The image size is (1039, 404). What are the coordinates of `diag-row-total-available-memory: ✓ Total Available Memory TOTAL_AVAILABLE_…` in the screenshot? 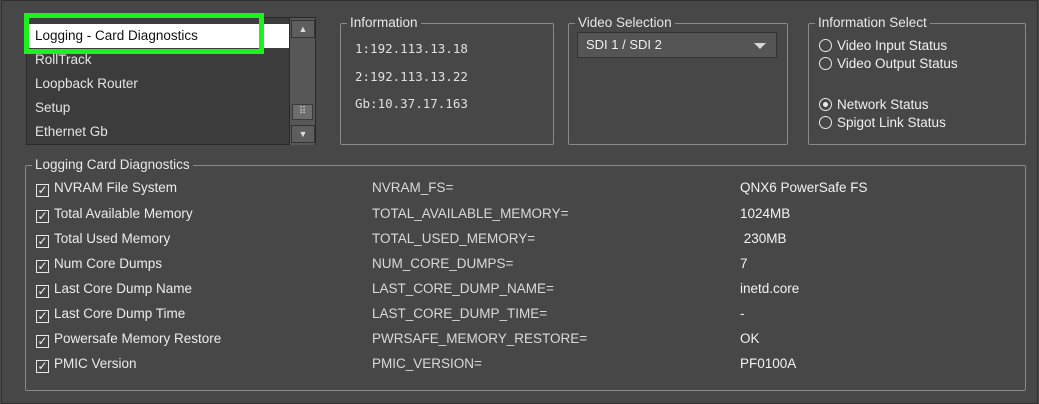 It's located at (531, 214).